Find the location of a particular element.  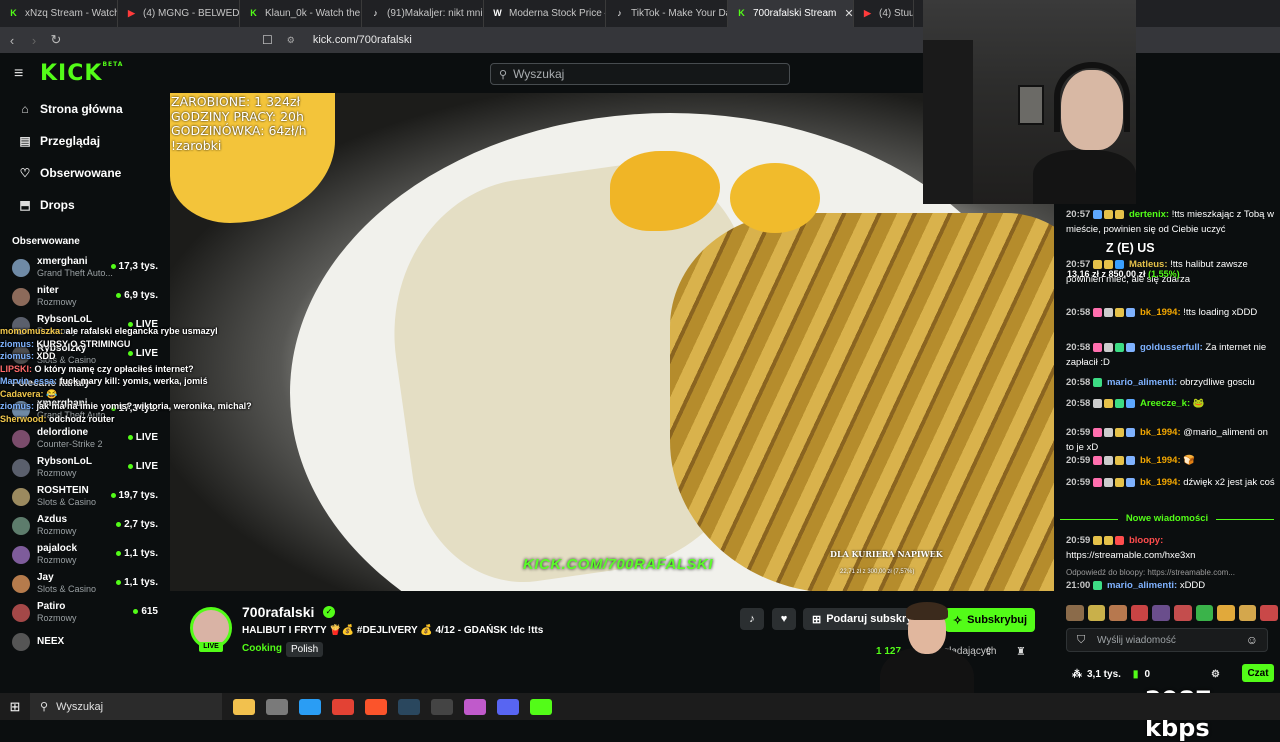

chat-username: bloopy: is located at coordinates (1146, 540).